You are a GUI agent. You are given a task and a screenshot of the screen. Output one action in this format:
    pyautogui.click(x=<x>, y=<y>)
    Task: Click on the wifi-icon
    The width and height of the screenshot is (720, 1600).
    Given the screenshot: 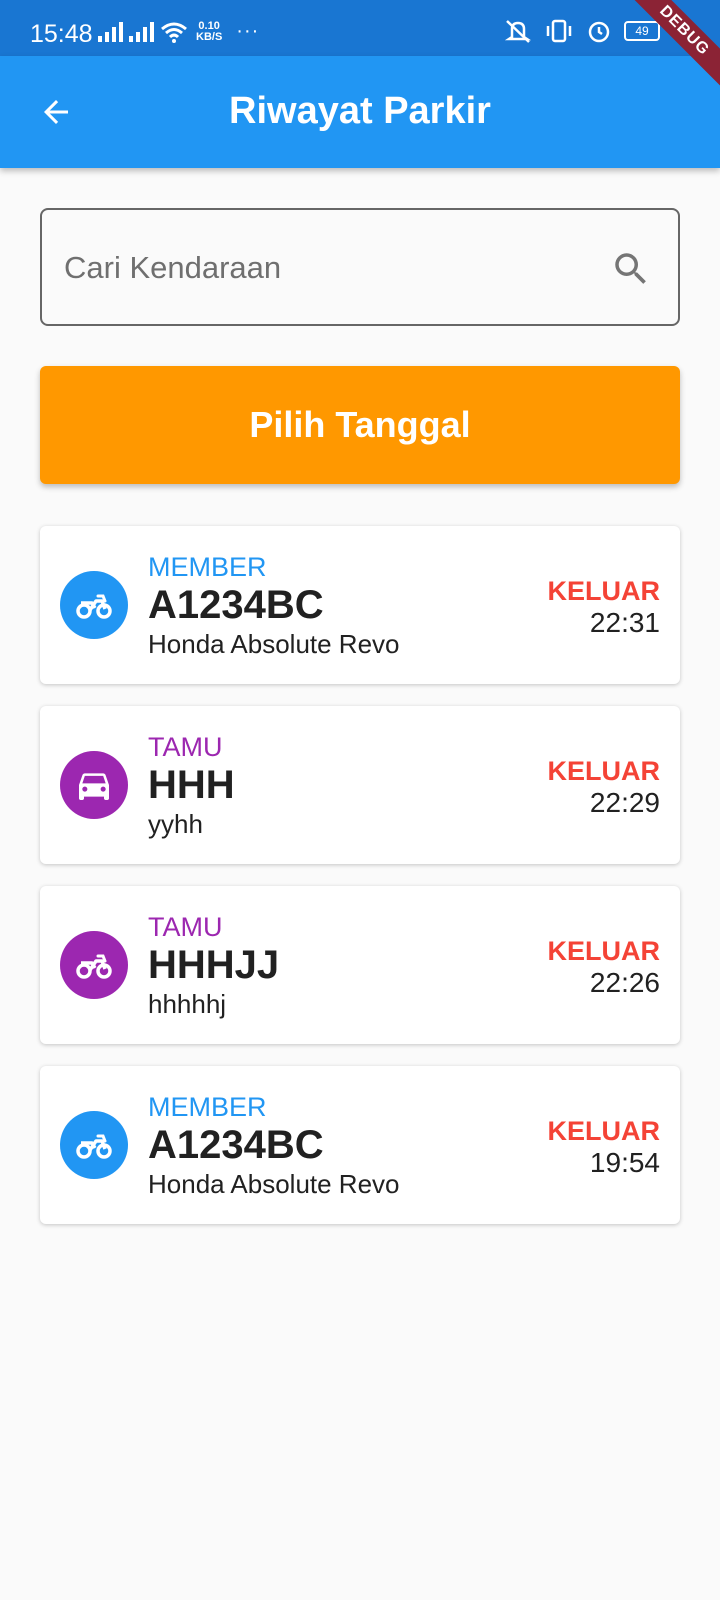 What is the action you would take?
    pyautogui.click(x=174, y=32)
    